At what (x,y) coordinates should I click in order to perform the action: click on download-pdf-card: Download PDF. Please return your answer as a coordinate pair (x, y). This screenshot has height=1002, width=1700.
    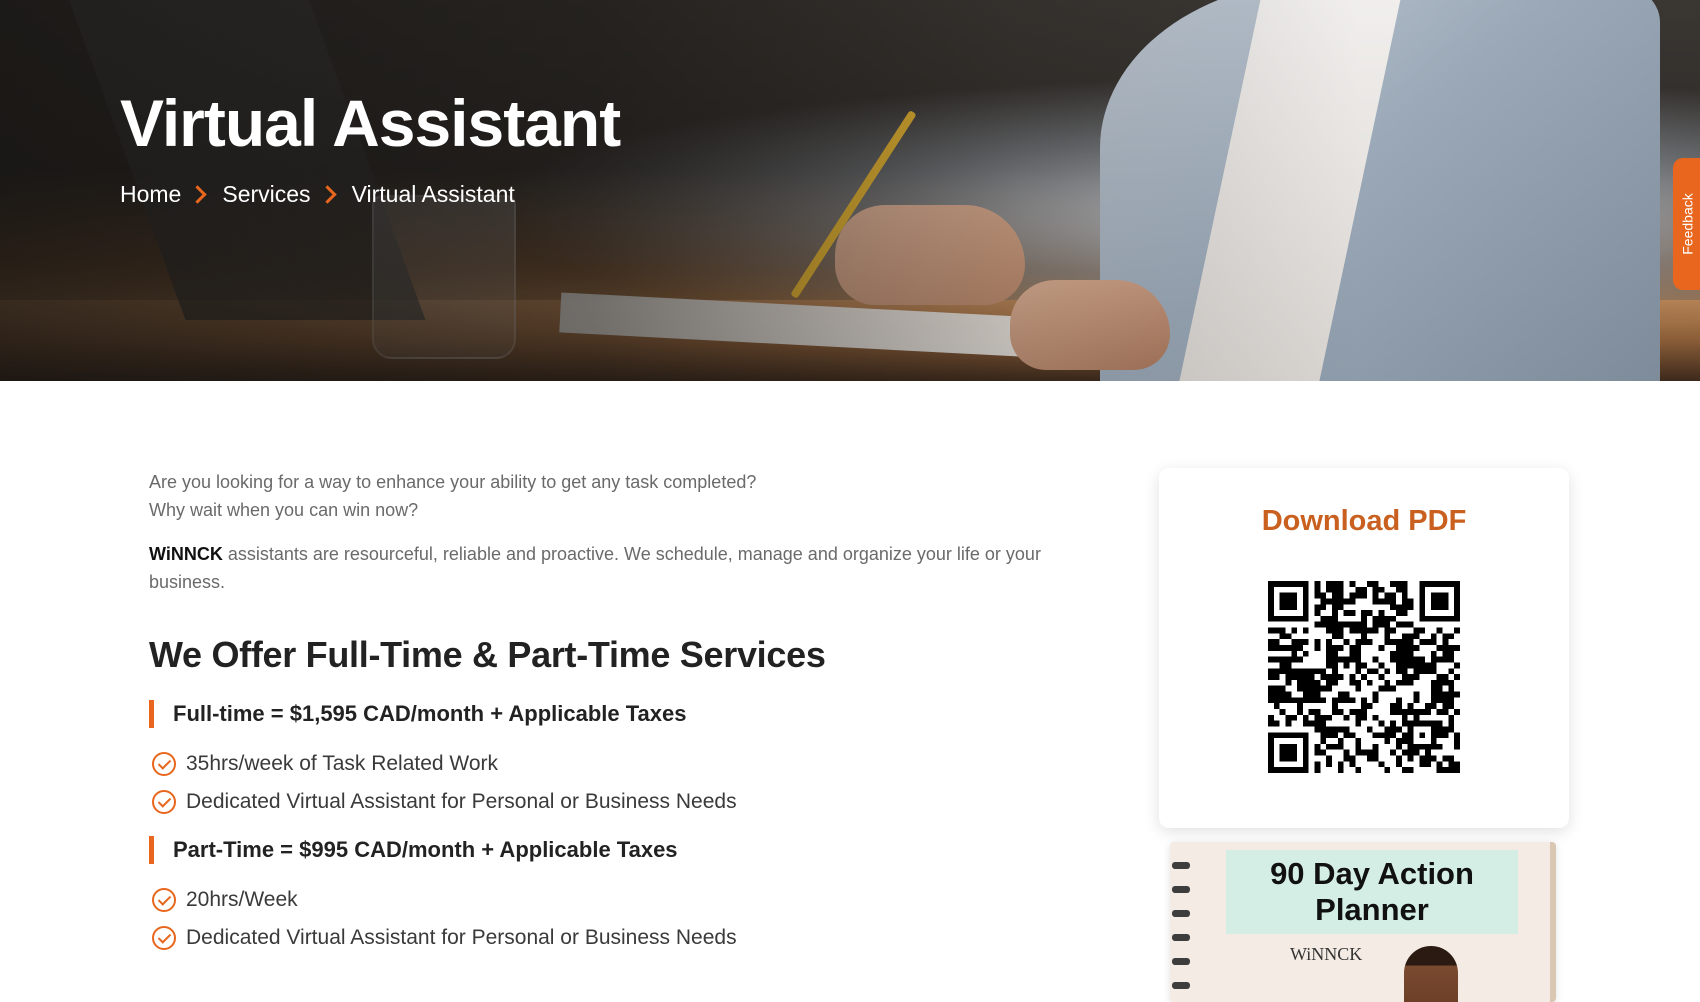
    Looking at the image, I should click on (1364, 648).